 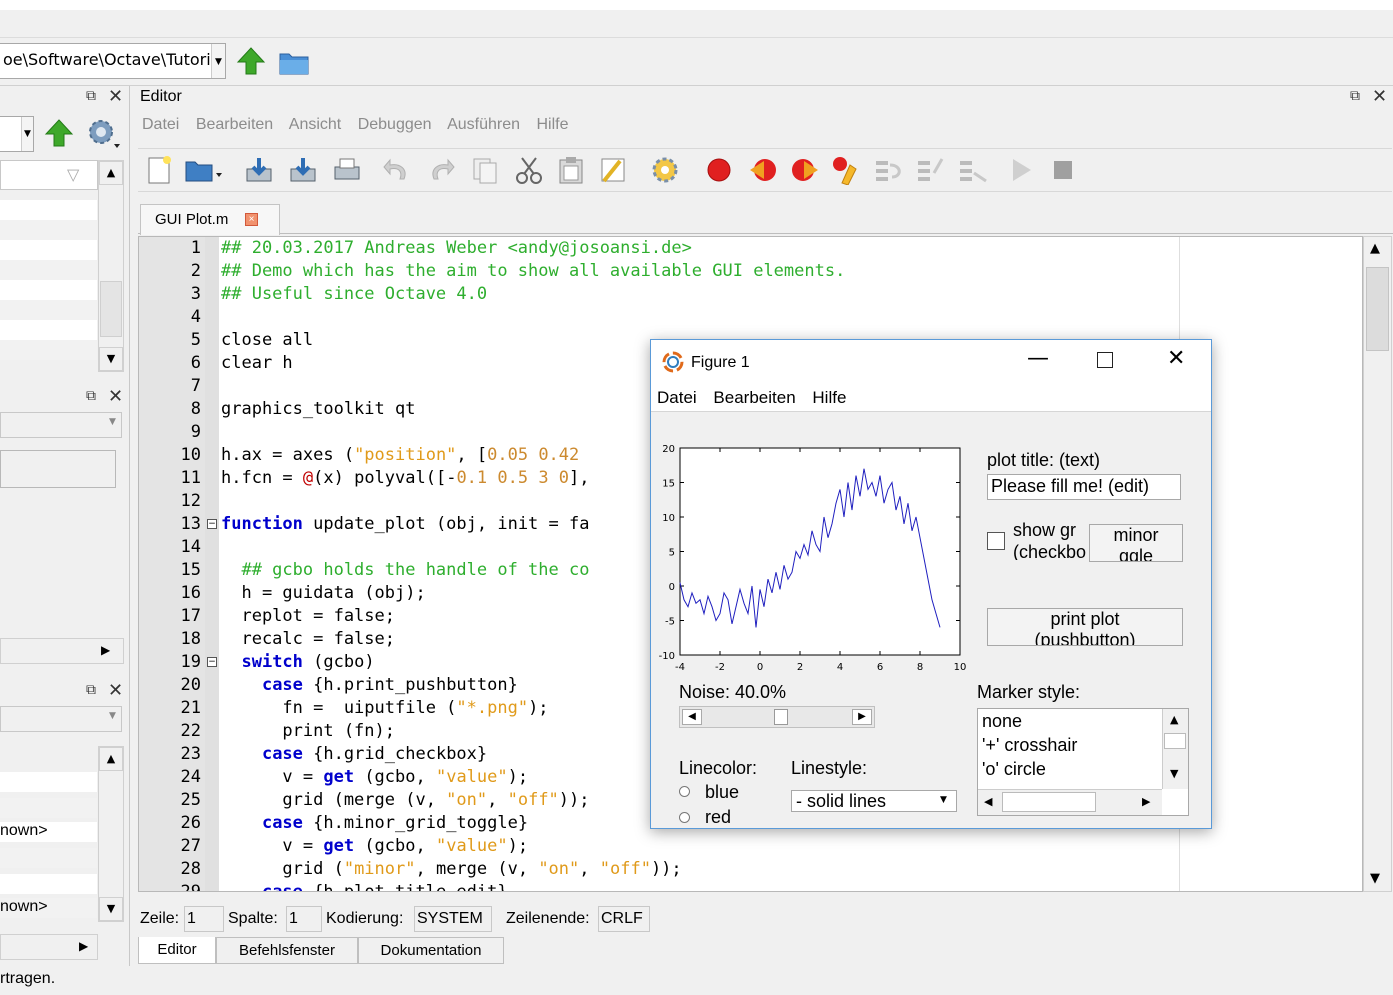 I want to click on editor-vscrollbar: ▲ ▼, so click(x=1377, y=564).